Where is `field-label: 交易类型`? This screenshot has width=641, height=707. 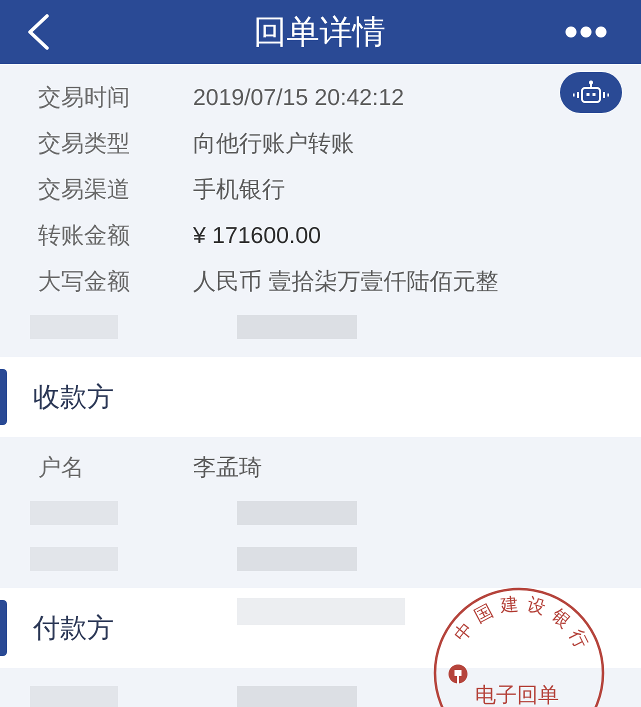 field-label: 交易类型 is located at coordinates (84, 143).